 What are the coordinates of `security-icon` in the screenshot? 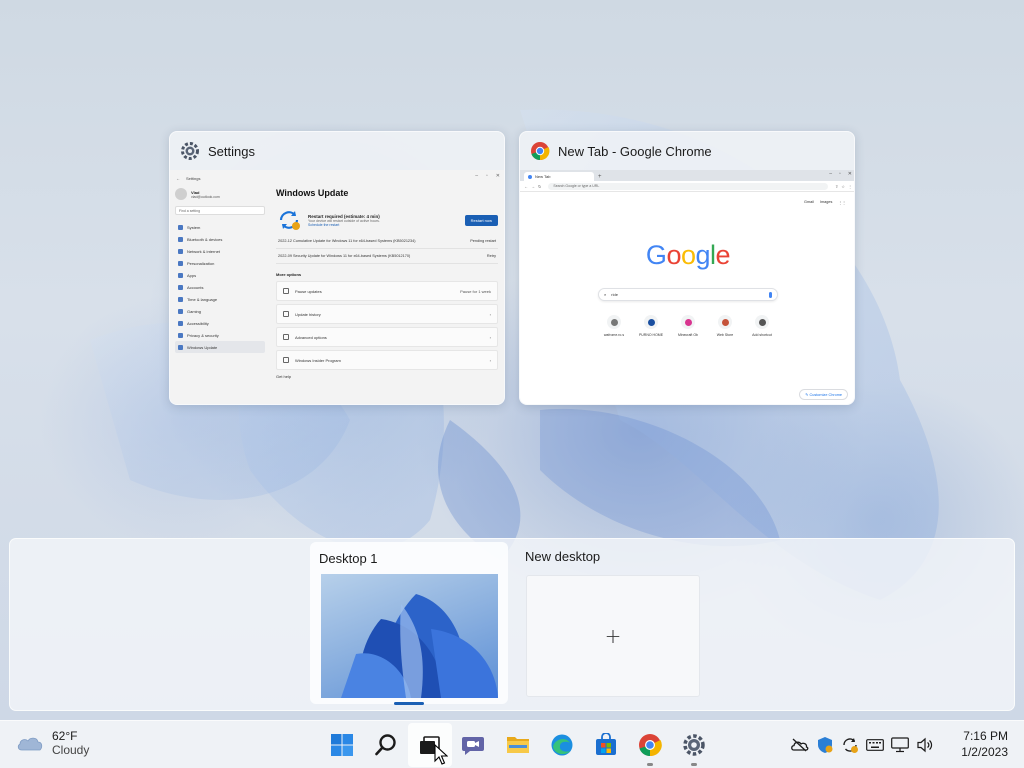 It's located at (824, 745).